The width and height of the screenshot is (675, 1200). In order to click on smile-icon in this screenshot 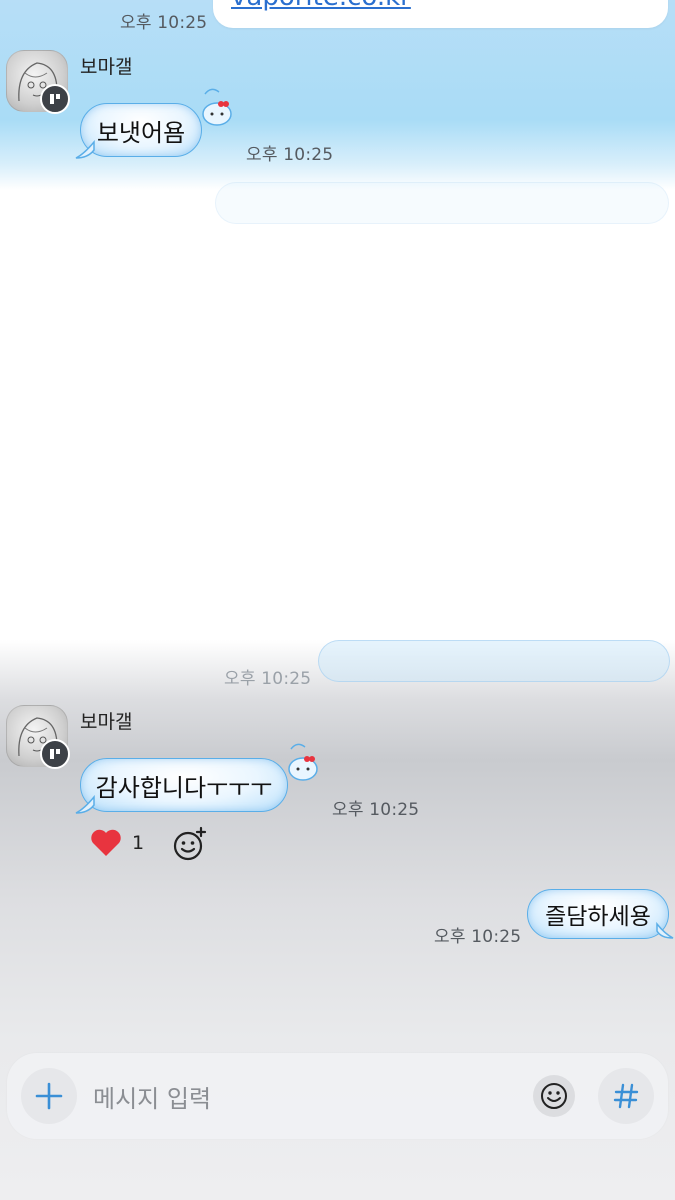, I will do `click(554, 1096)`.